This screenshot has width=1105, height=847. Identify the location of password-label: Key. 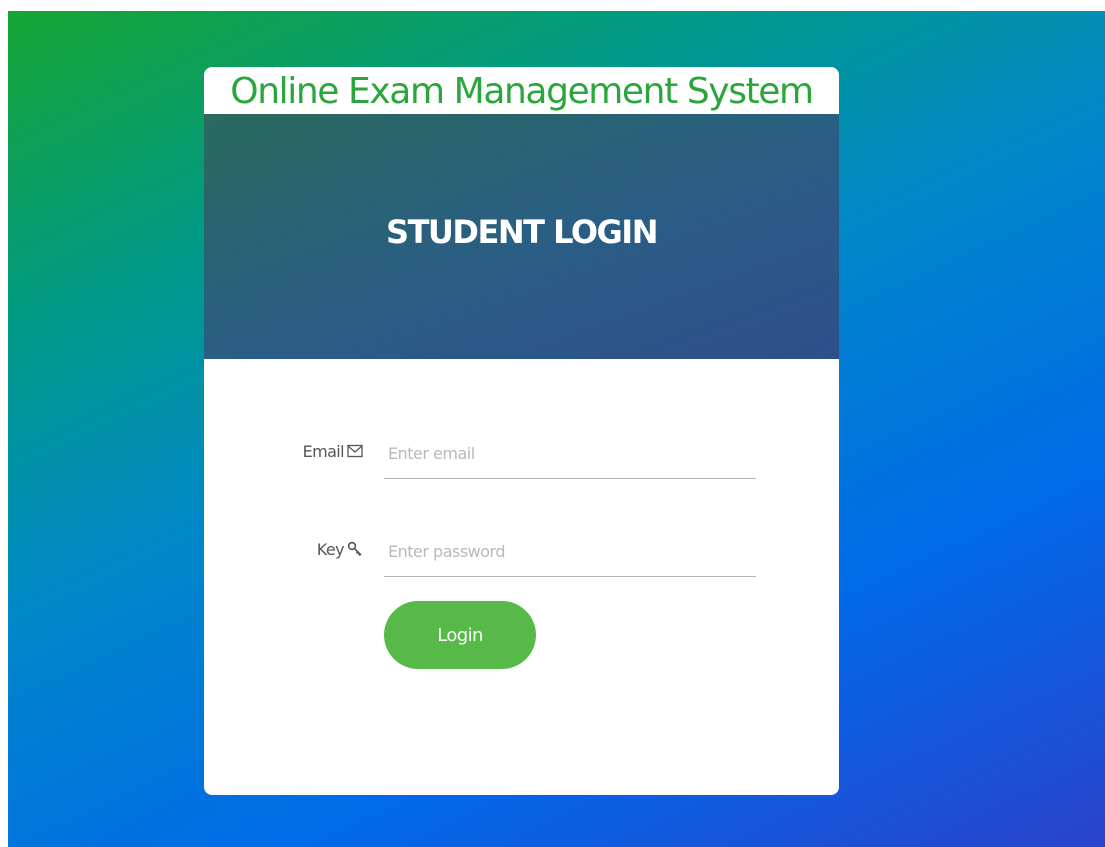
(340, 549).